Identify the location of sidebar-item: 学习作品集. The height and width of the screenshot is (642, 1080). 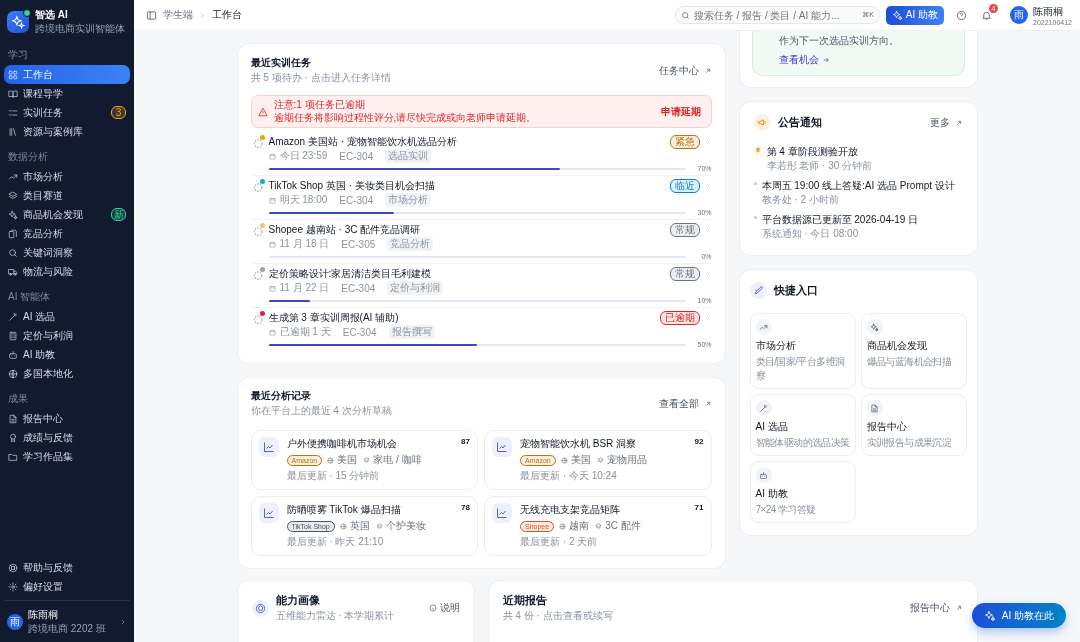
(67, 456).